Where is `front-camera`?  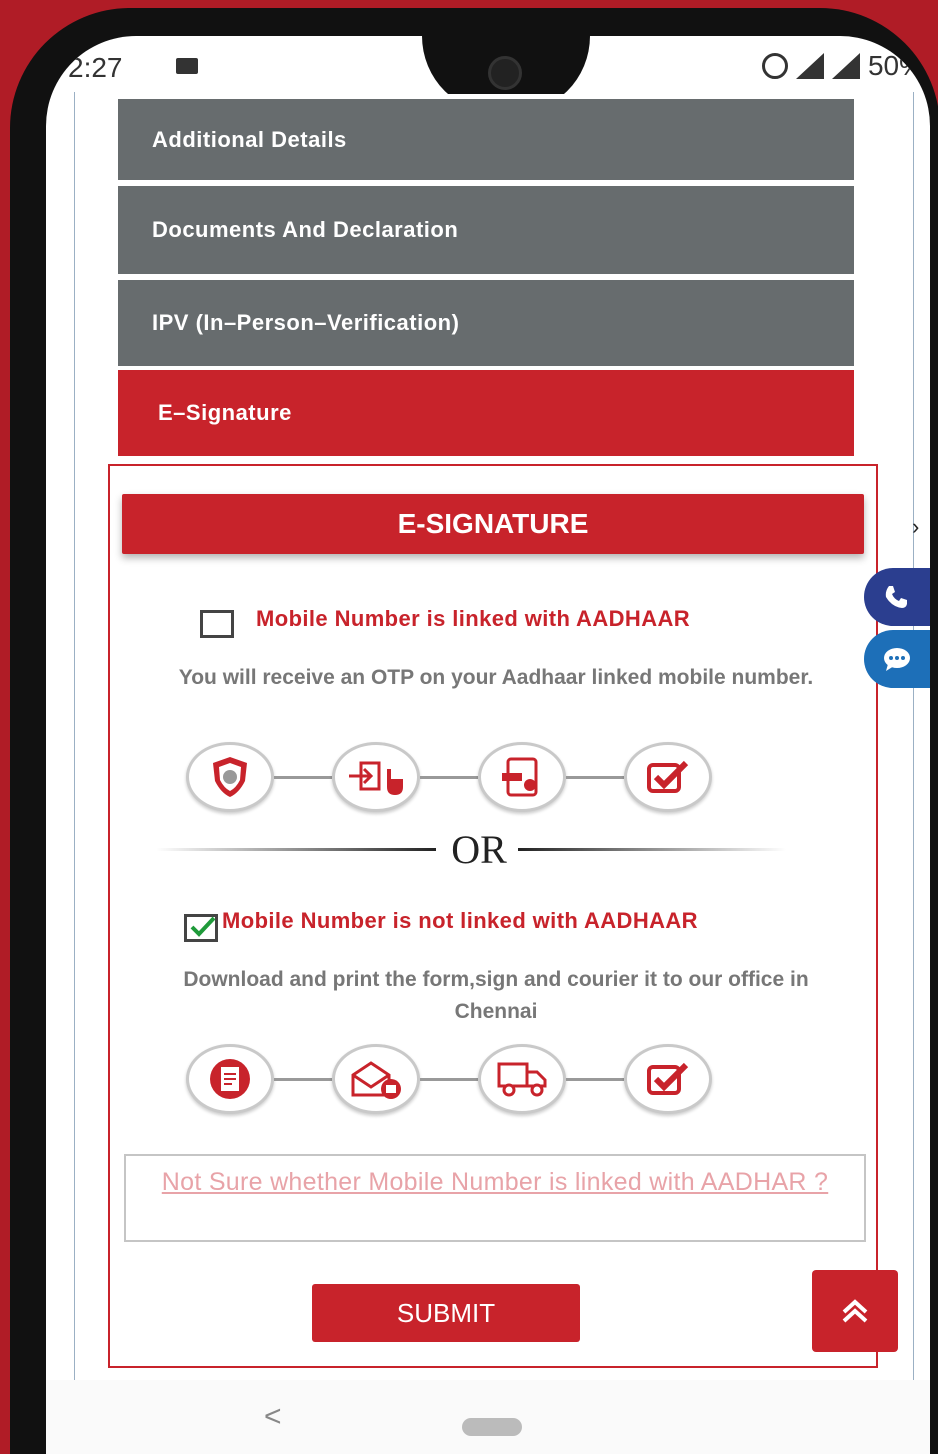 front-camera is located at coordinates (505, 73).